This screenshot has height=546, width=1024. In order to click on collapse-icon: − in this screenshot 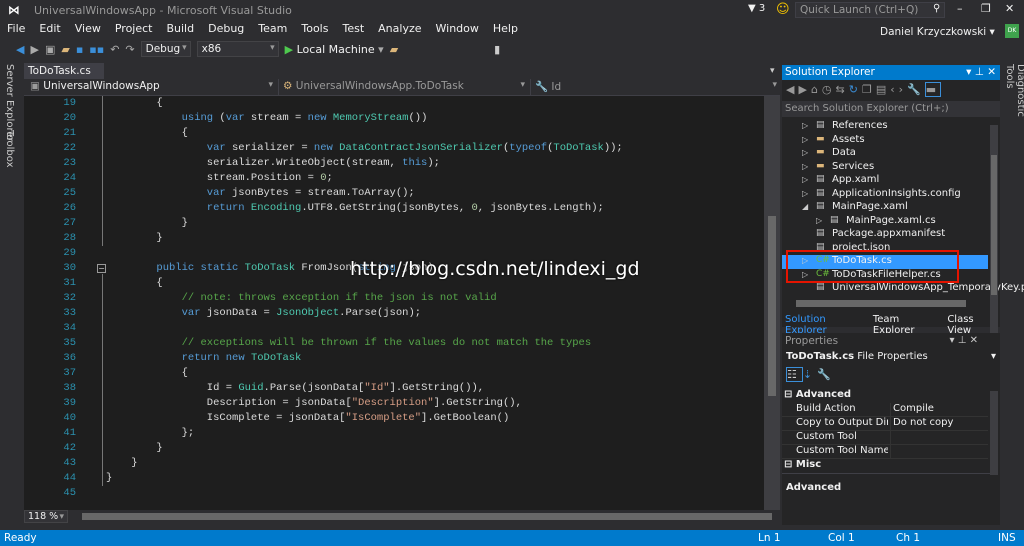, I will do `click(101, 268)`.